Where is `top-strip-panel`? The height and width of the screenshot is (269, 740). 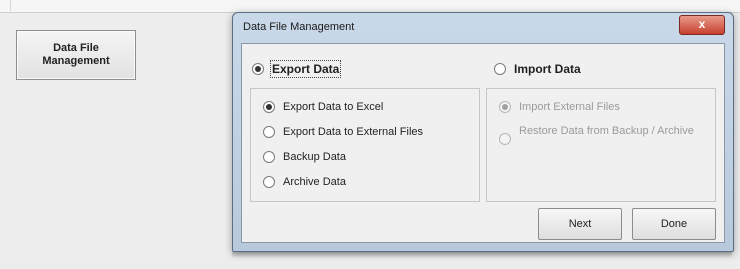 top-strip-panel is located at coordinates (375, 5).